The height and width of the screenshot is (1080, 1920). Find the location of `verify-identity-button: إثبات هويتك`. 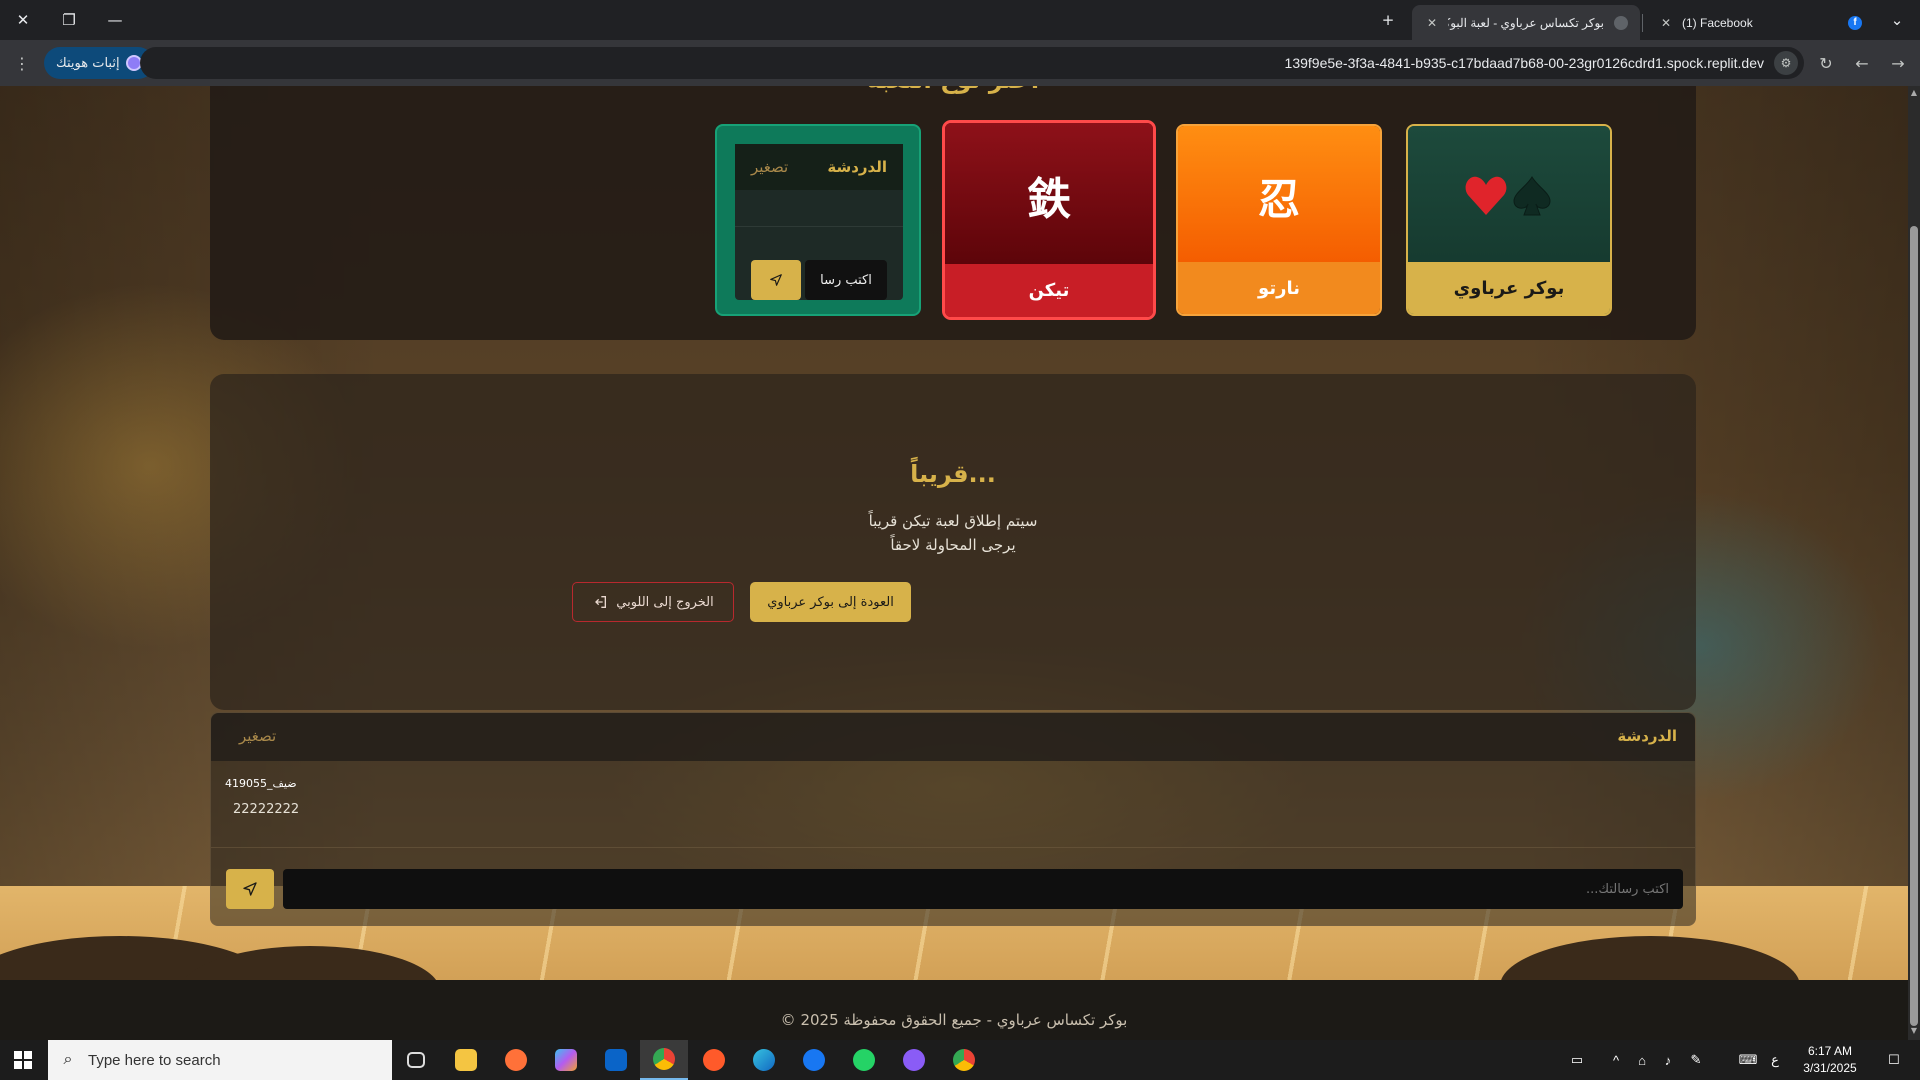

verify-identity-button: إثبات هويتك is located at coordinates (99, 63).